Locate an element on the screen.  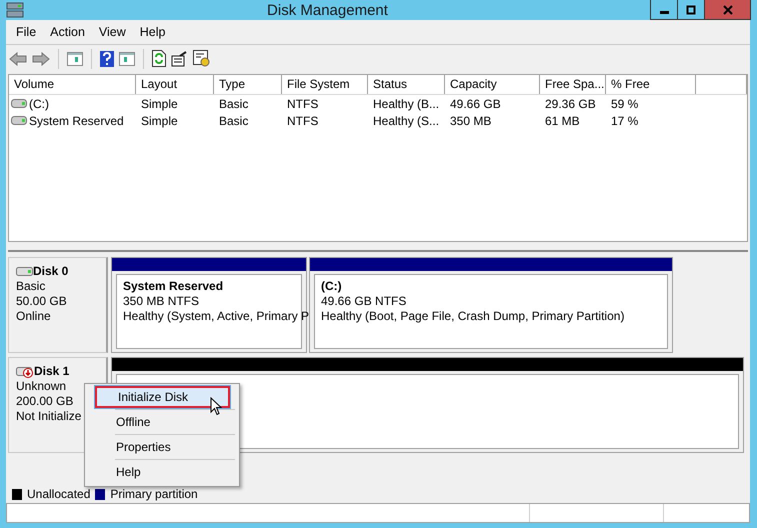
table-cell: 49.66 GB is located at coordinates (475, 103).